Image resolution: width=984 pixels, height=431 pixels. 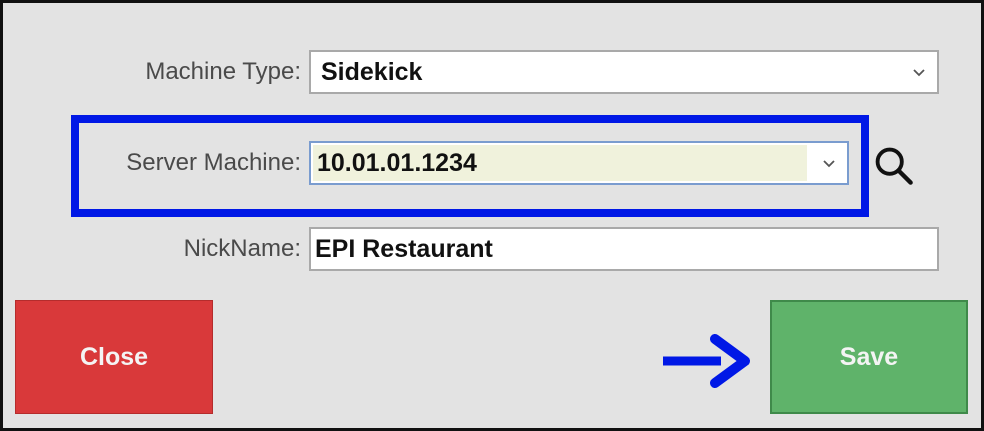 I want to click on close-button-label: Close, so click(x=114, y=356).